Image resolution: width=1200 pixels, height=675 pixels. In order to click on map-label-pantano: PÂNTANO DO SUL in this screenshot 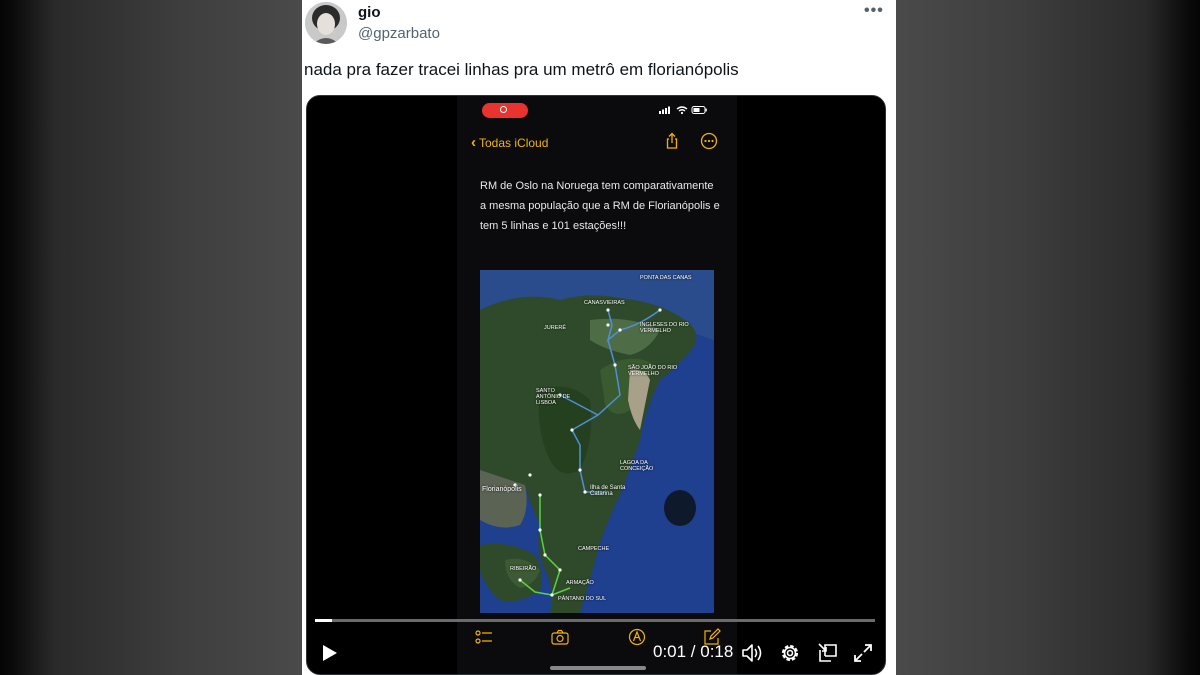, I will do `click(582, 599)`.